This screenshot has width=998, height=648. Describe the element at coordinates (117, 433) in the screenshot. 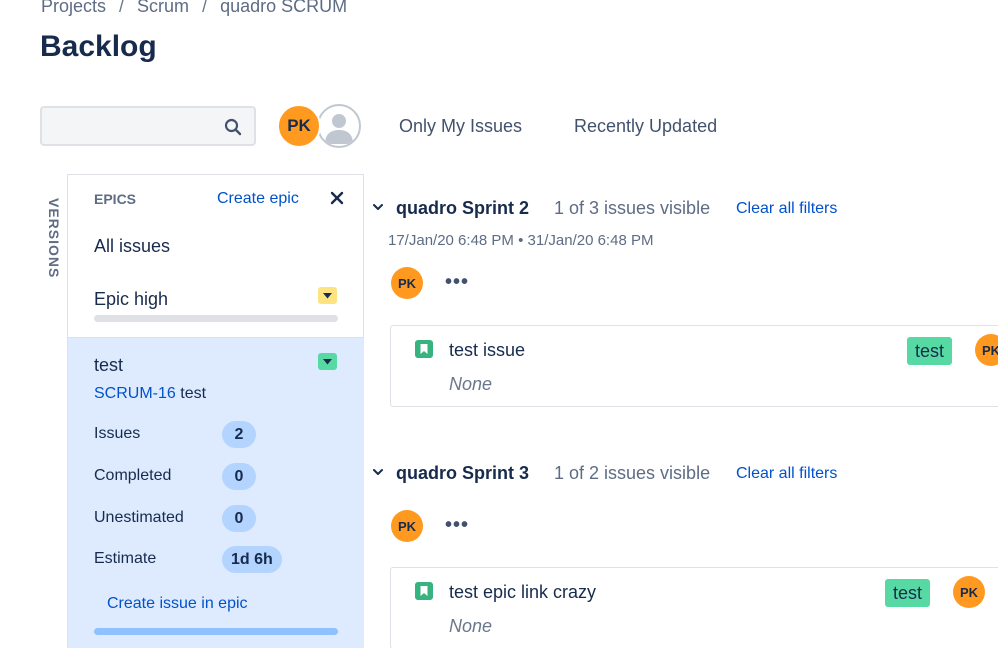

I see `stat-label-issues: Issues` at that location.